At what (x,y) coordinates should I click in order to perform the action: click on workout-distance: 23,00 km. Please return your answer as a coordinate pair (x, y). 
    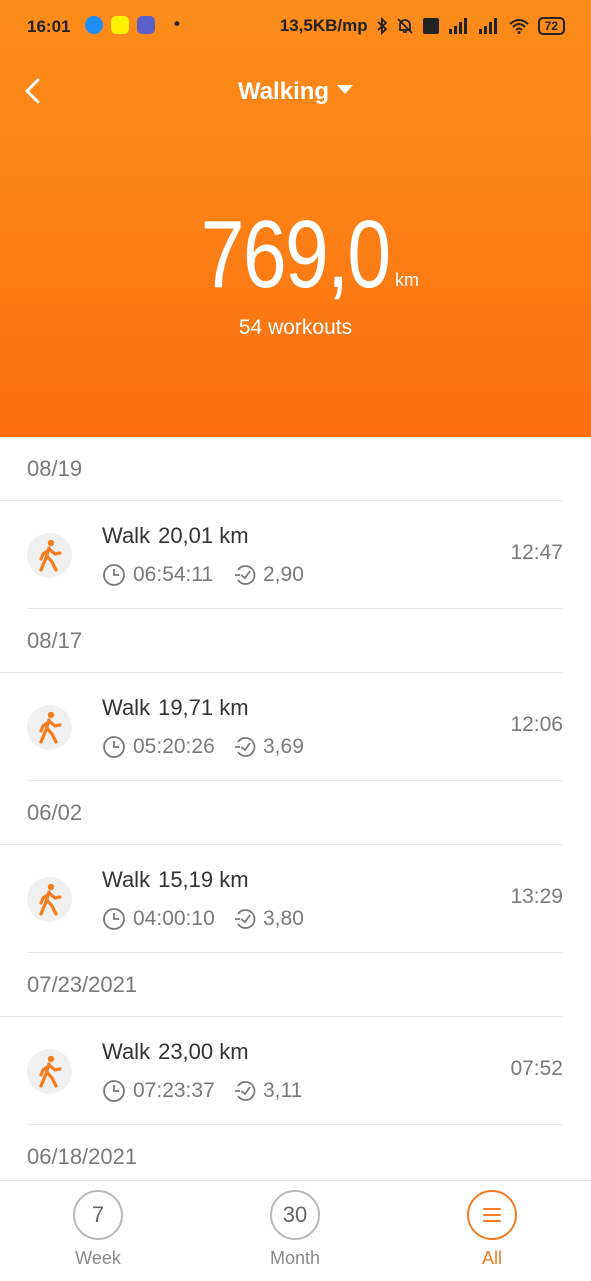
    Looking at the image, I should click on (203, 1051).